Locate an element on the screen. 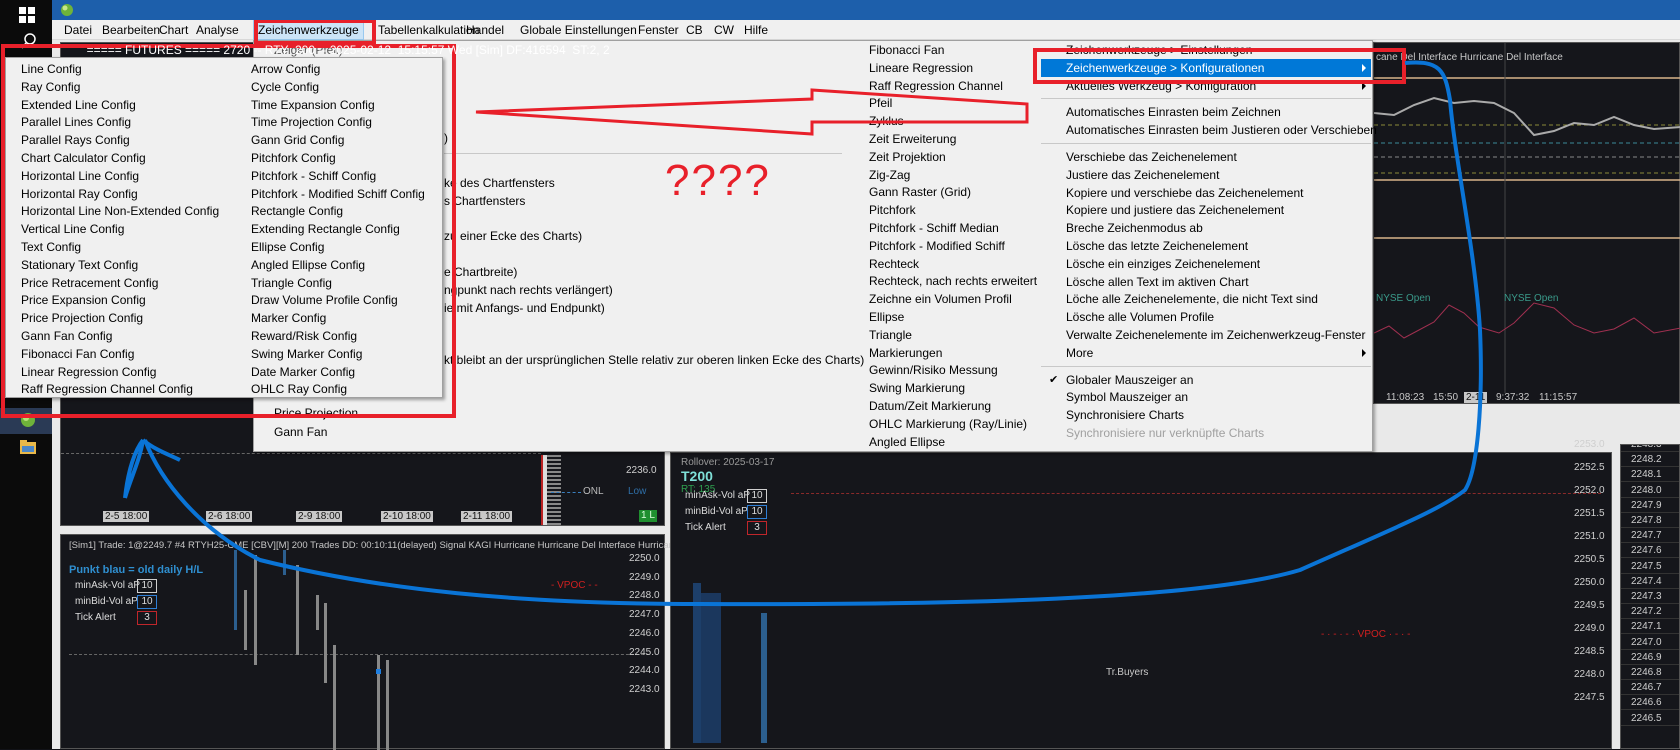  menu-item-tool: Zig-Zag is located at coordinates (889, 175).